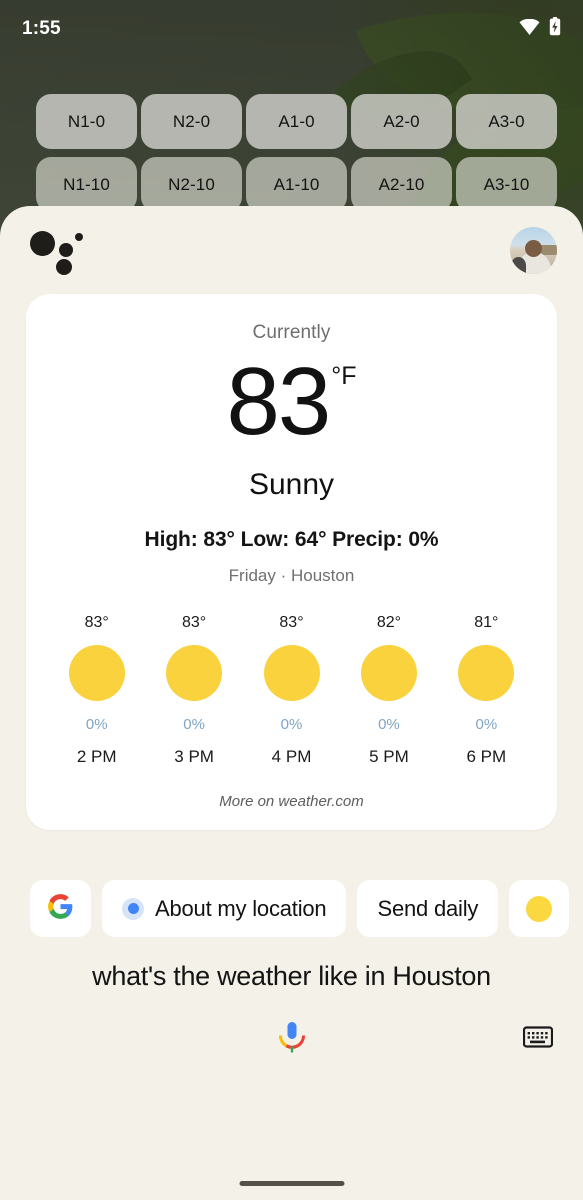  Describe the element at coordinates (291, 484) in the screenshot. I see `weather-condition: Sunny` at that location.